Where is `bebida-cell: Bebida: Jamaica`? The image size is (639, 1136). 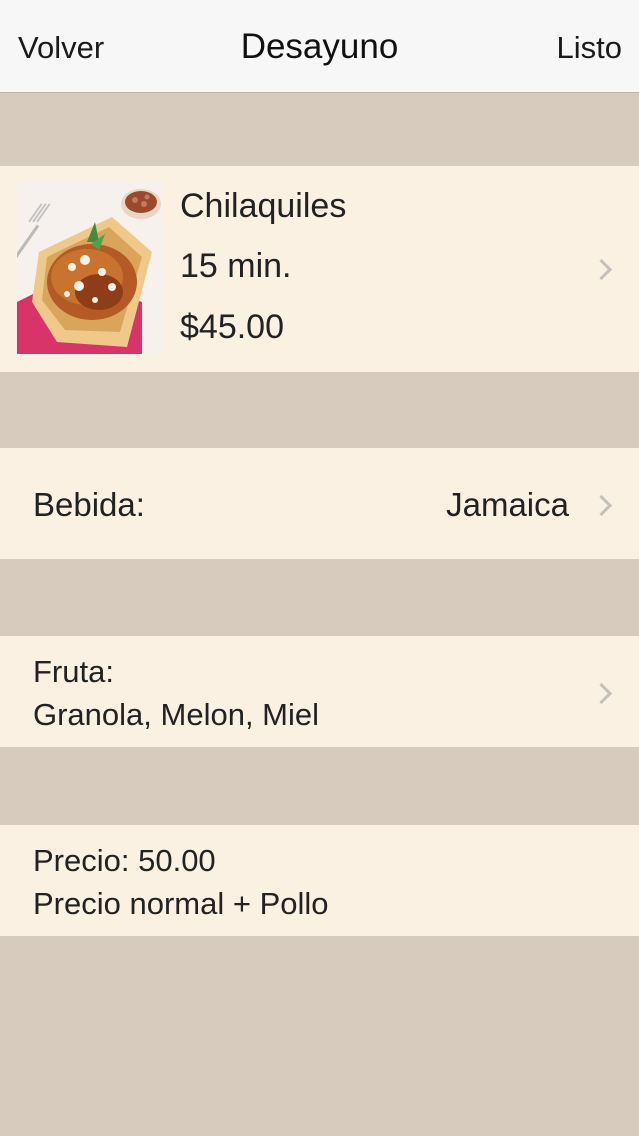 bebida-cell: Bebida: Jamaica is located at coordinates (319, 503).